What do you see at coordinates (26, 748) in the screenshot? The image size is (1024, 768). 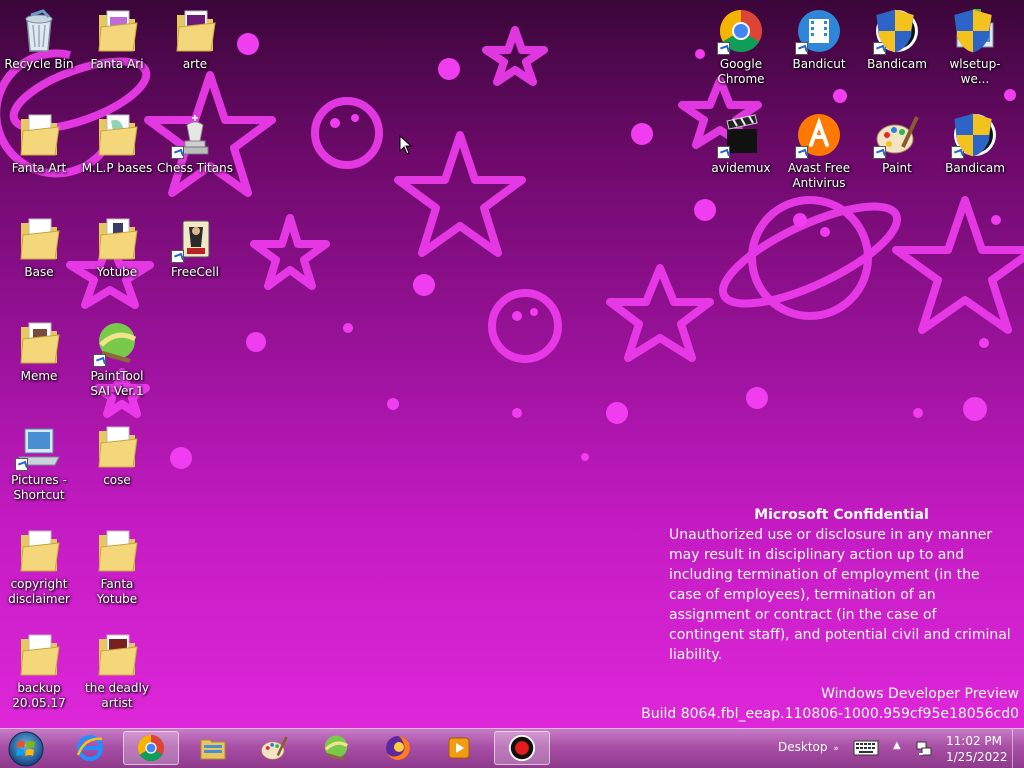 I see `start-button` at bounding box center [26, 748].